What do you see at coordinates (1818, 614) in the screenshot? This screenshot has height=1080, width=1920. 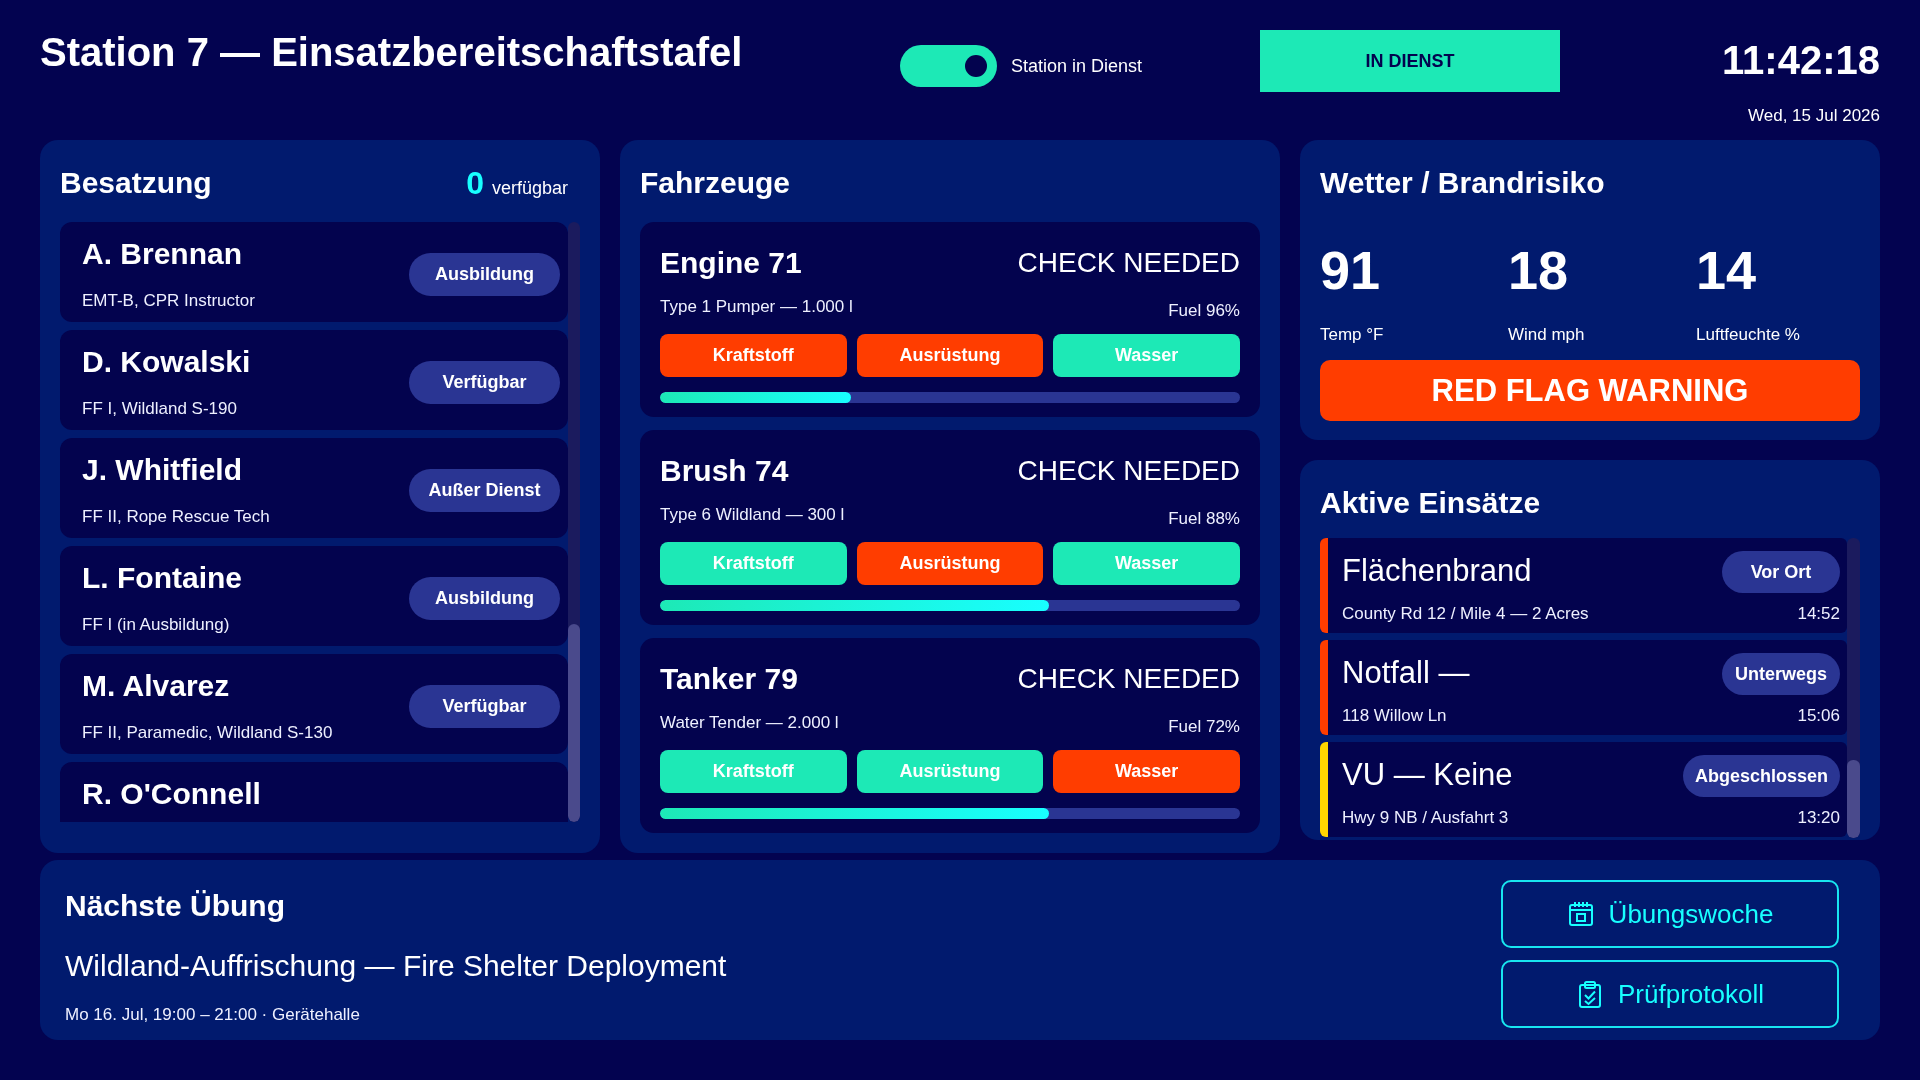 I see `incident-time: 14:52` at bounding box center [1818, 614].